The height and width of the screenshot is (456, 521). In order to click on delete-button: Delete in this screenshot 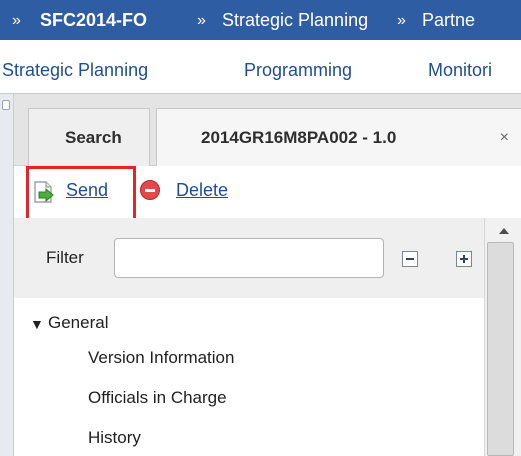, I will do `click(202, 190)`.